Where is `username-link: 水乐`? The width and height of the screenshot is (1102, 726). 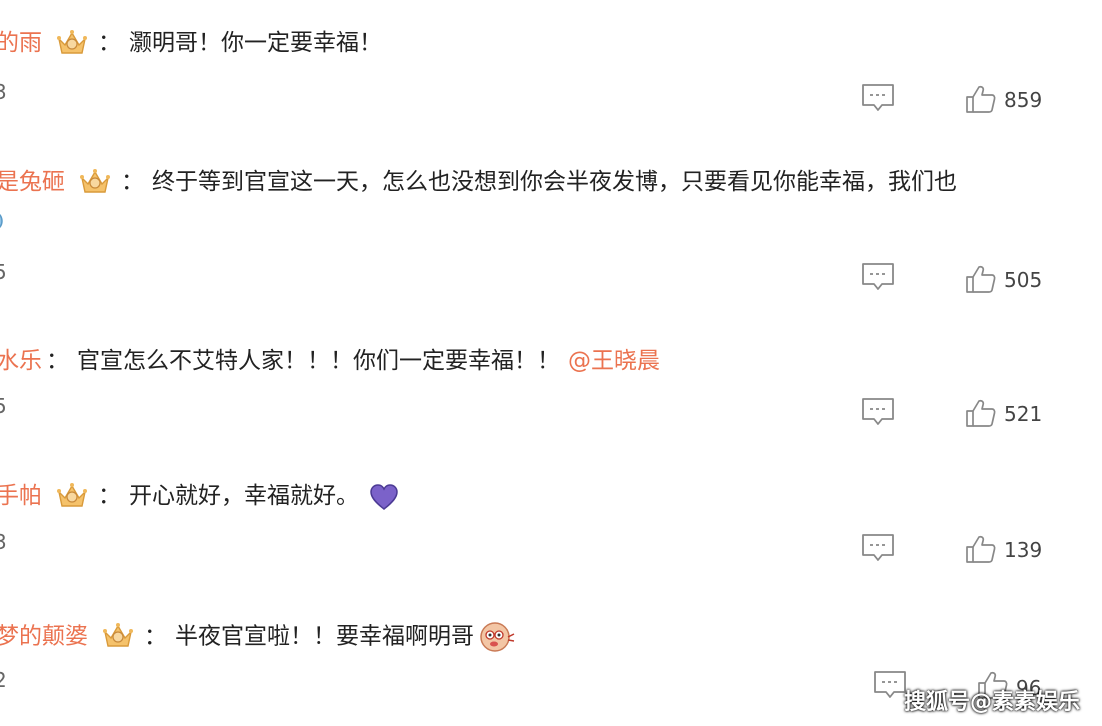 username-link: 水乐 is located at coordinates (21, 361).